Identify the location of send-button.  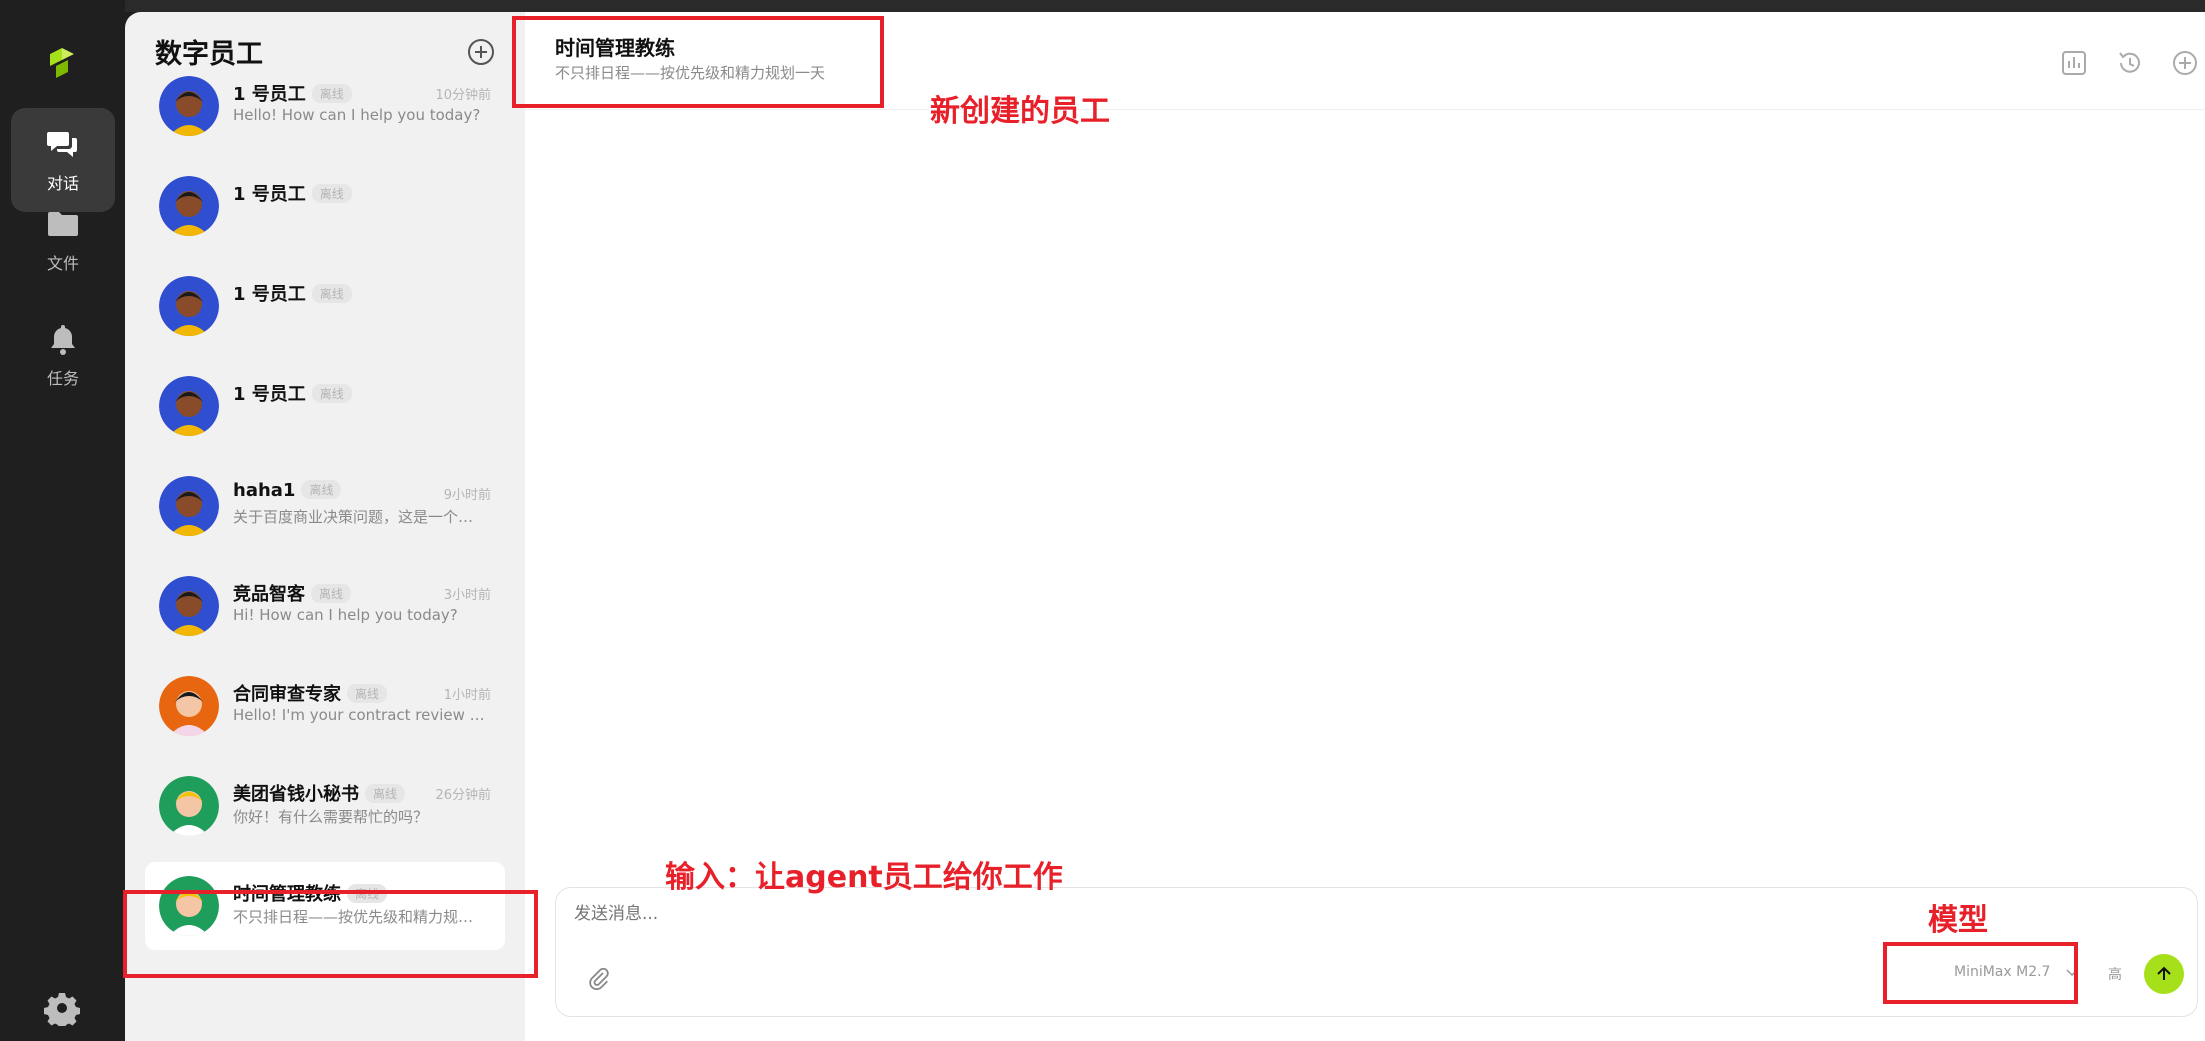
(2164, 974).